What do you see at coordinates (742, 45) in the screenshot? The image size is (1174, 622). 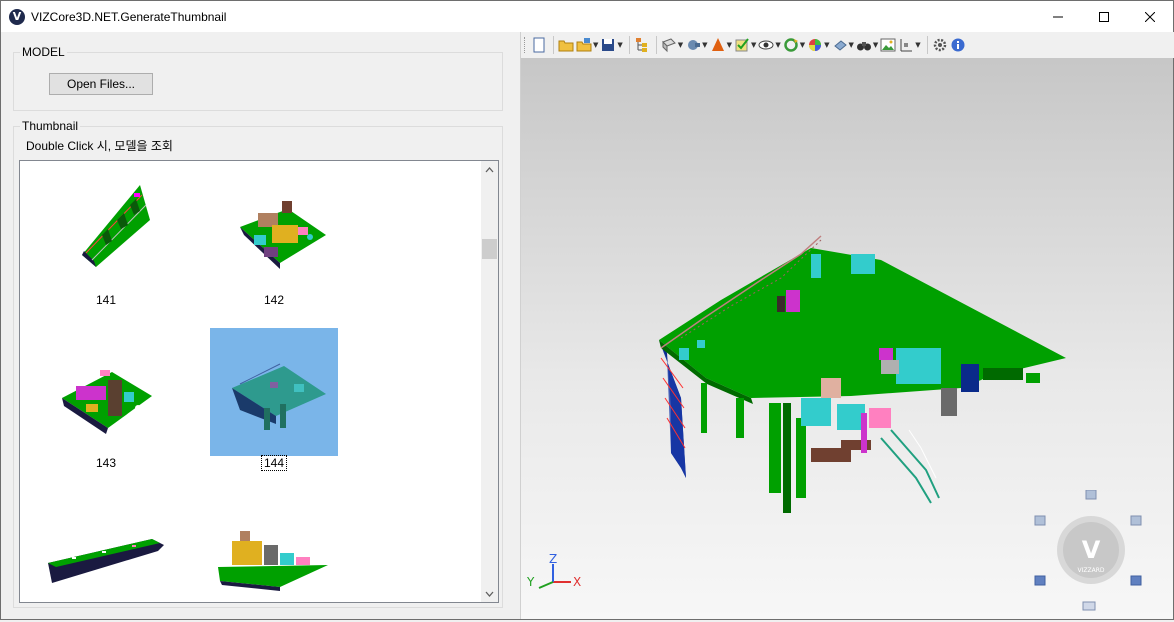 I see `checkbox-icon` at bounding box center [742, 45].